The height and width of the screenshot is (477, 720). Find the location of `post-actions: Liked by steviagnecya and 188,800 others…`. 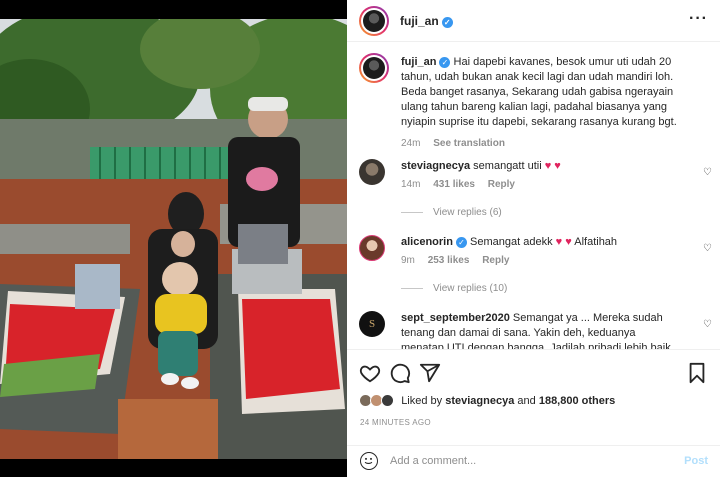

post-actions: Liked by steviagnecya and 188,800 others… is located at coordinates (533, 399).